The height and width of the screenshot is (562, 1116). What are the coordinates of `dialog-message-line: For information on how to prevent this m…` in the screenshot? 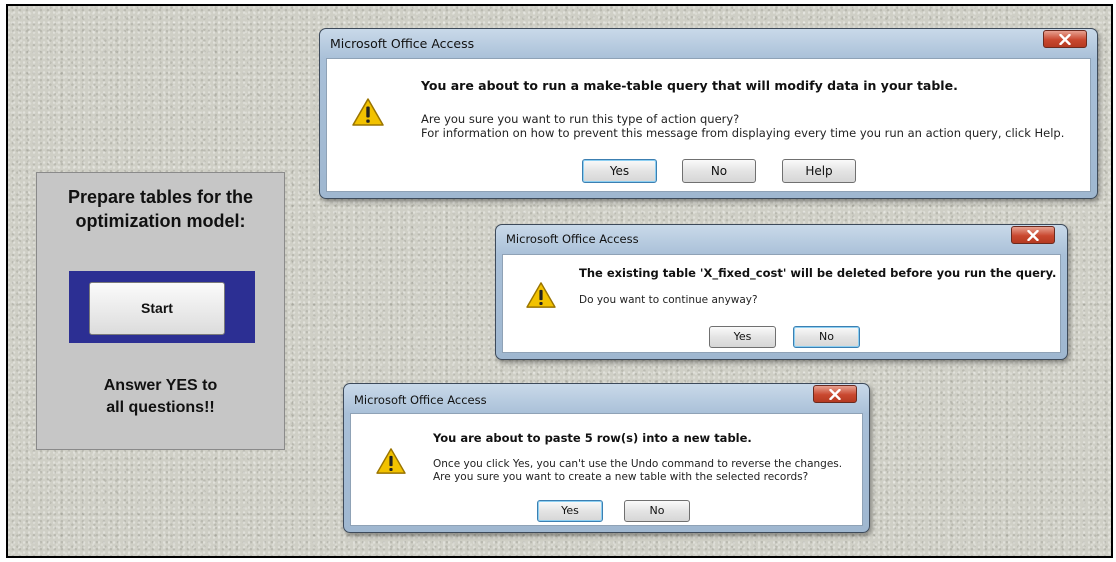 It's located at (743, 133).